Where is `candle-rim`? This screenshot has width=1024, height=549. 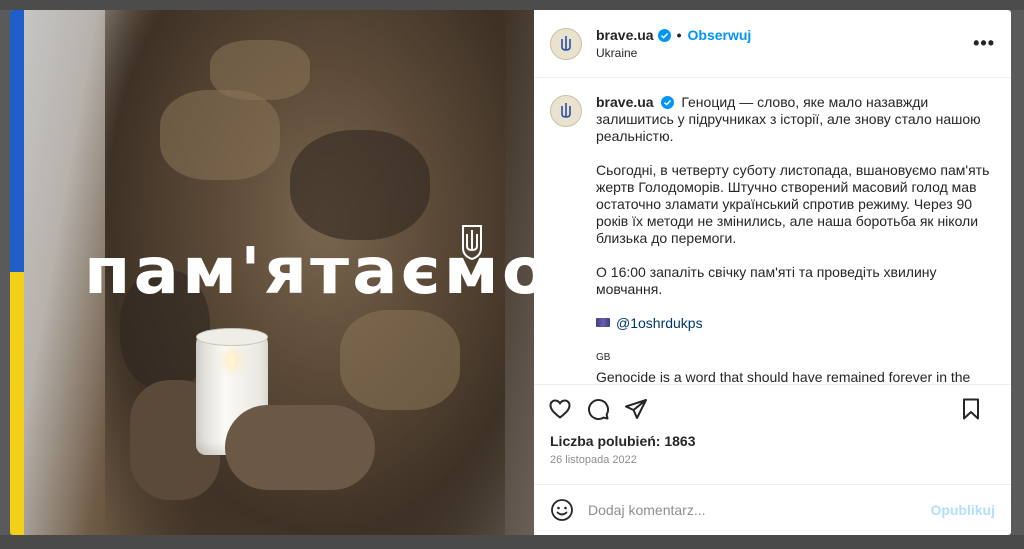
candle-rim is located at coordinates (232, 337).